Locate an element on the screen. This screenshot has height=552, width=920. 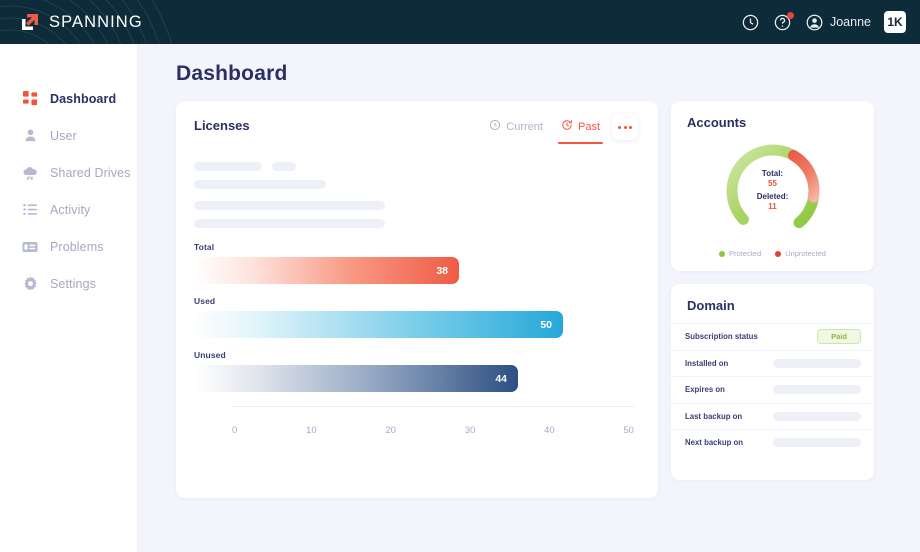
bar-group-total: Total 38 is located at coordinates (416, 263).